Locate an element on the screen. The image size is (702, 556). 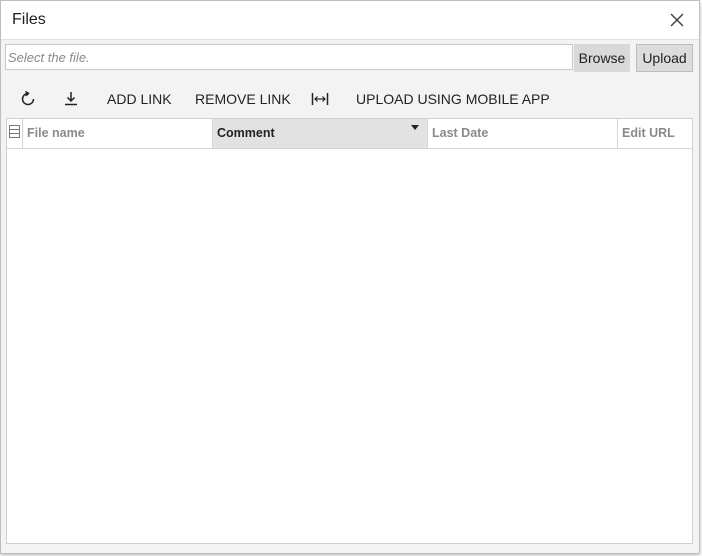
grid-header: File name Comment Last Date Edit URL is located at coordinates (349, 134).